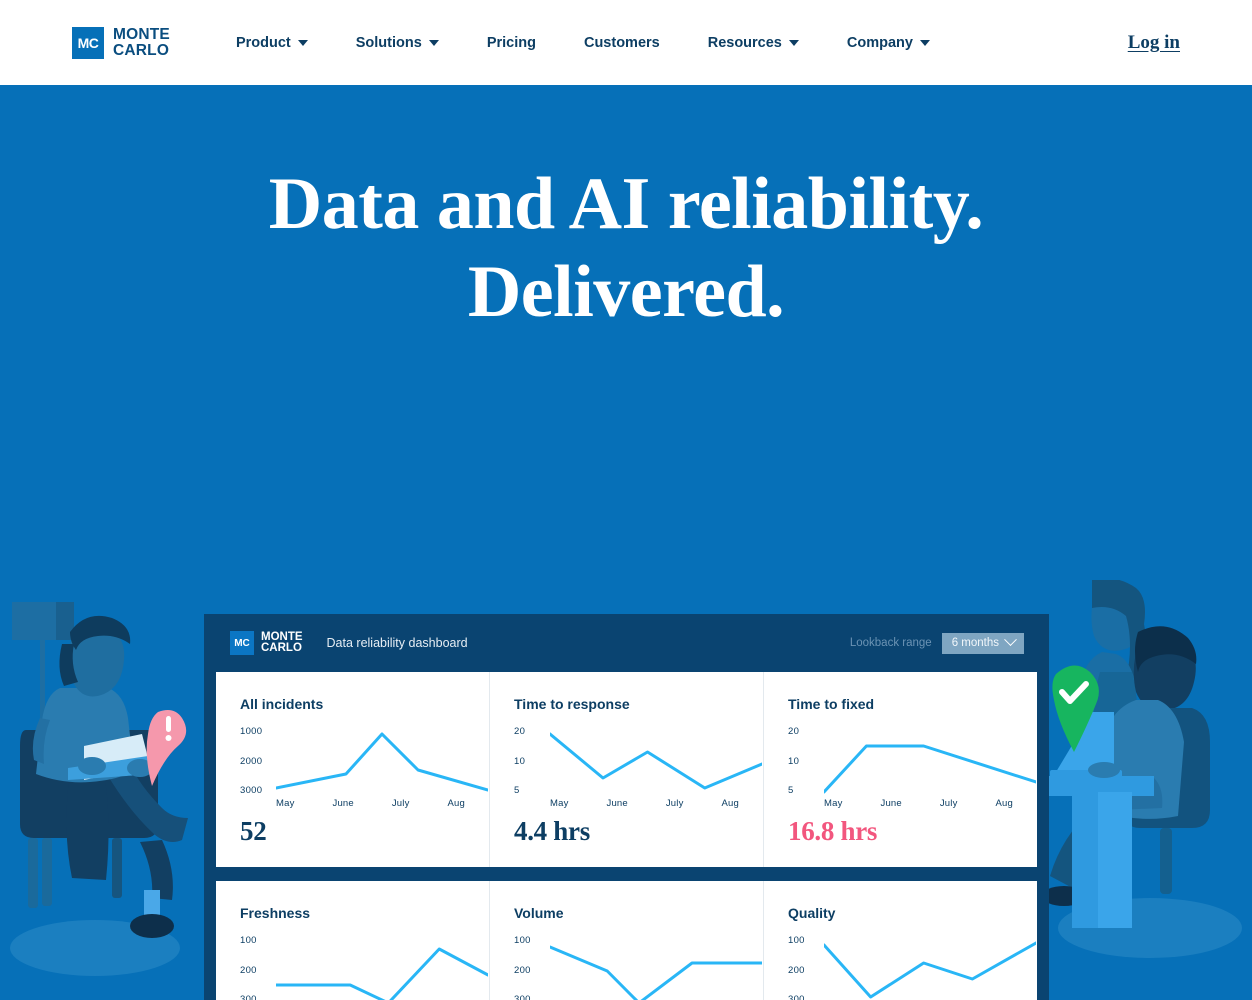 The image size is (1252, 1000). Describe the element at coordinates (397, 643) in the screenshot. I see `dashboard-subtitle: Data reliability dashboard` at that location.